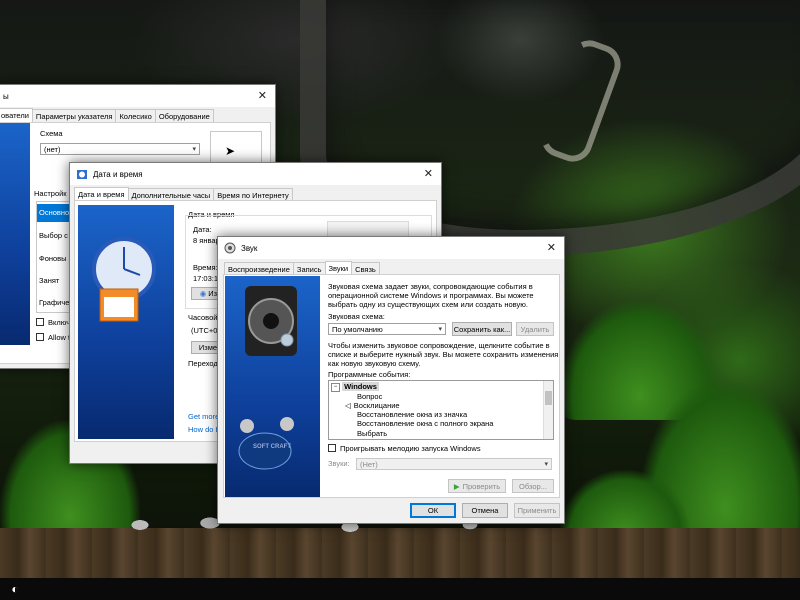 The height and width of the screenshot is (600, 800). I want to click on events-scrollbar, so click(548, 410).